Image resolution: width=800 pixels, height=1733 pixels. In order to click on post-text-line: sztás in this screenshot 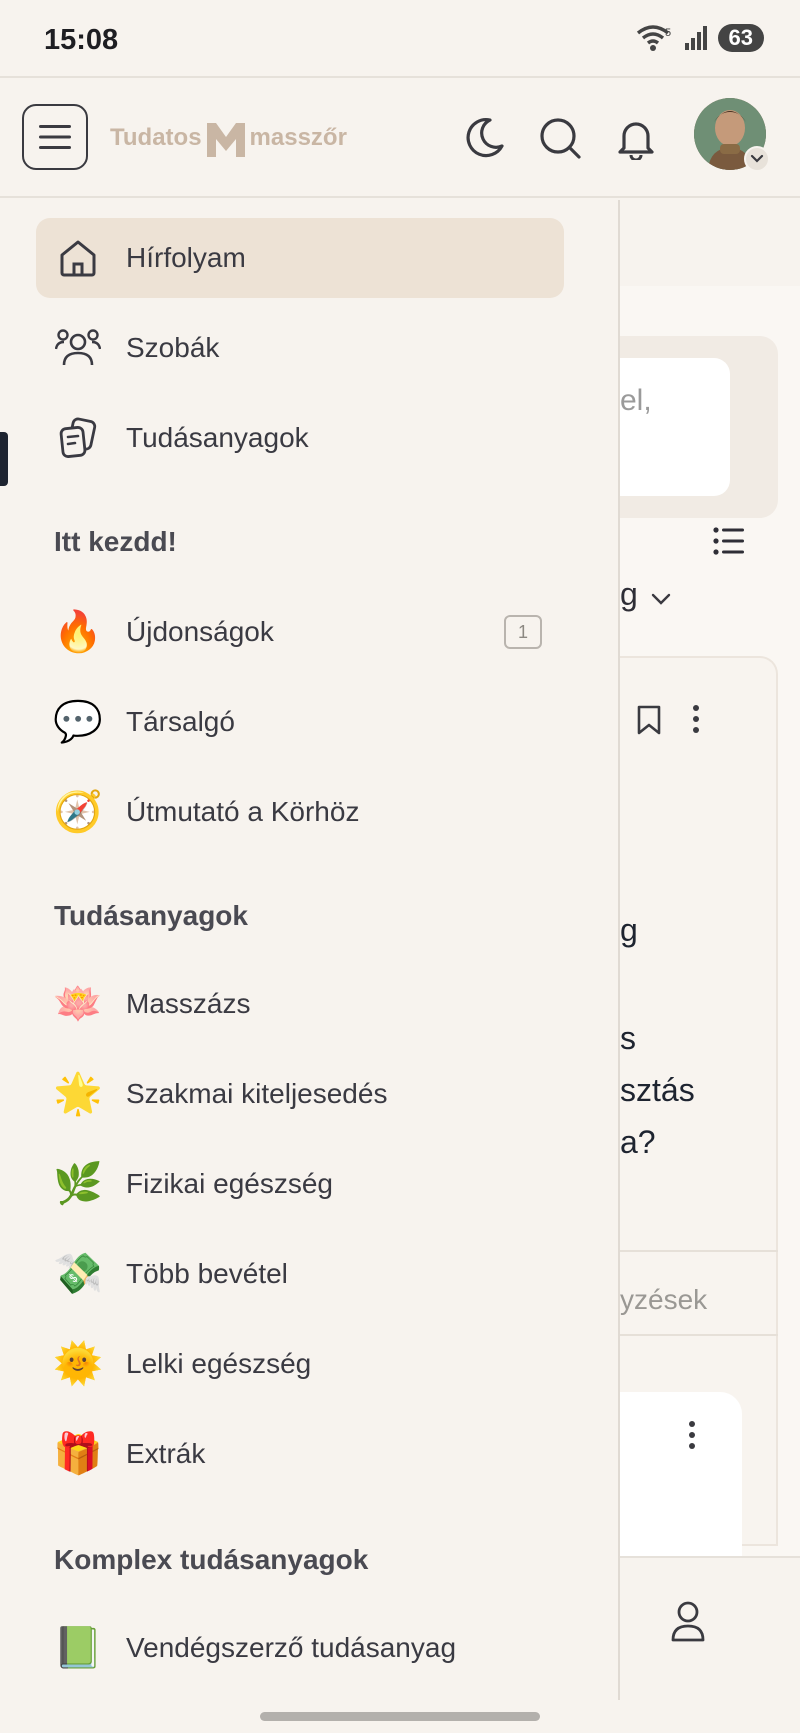, I will do `click(657, 1090)`.